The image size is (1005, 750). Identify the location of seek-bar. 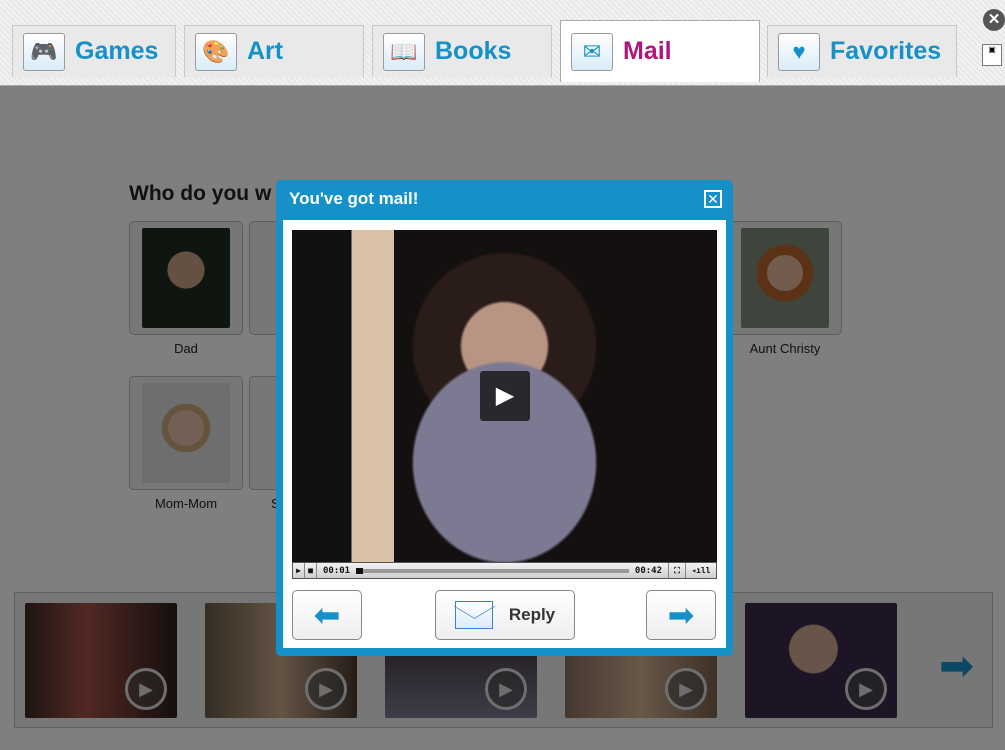
(492, 570).